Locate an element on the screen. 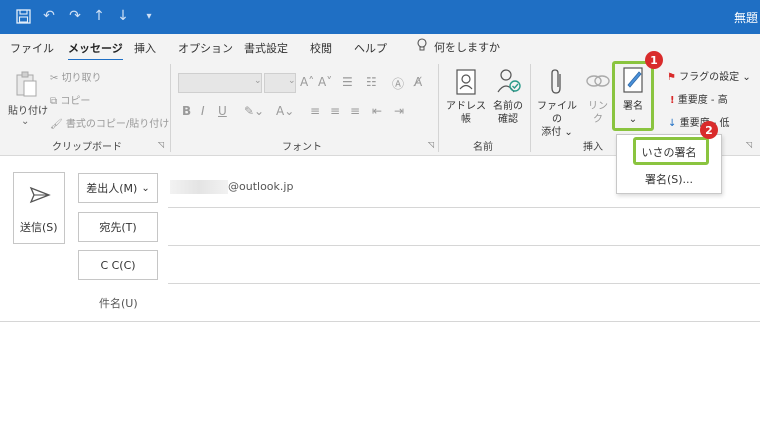 Image resolution: width=760 pixels, height=428 pixels. down-icon: ↓ is located at coordinates (123, 16).